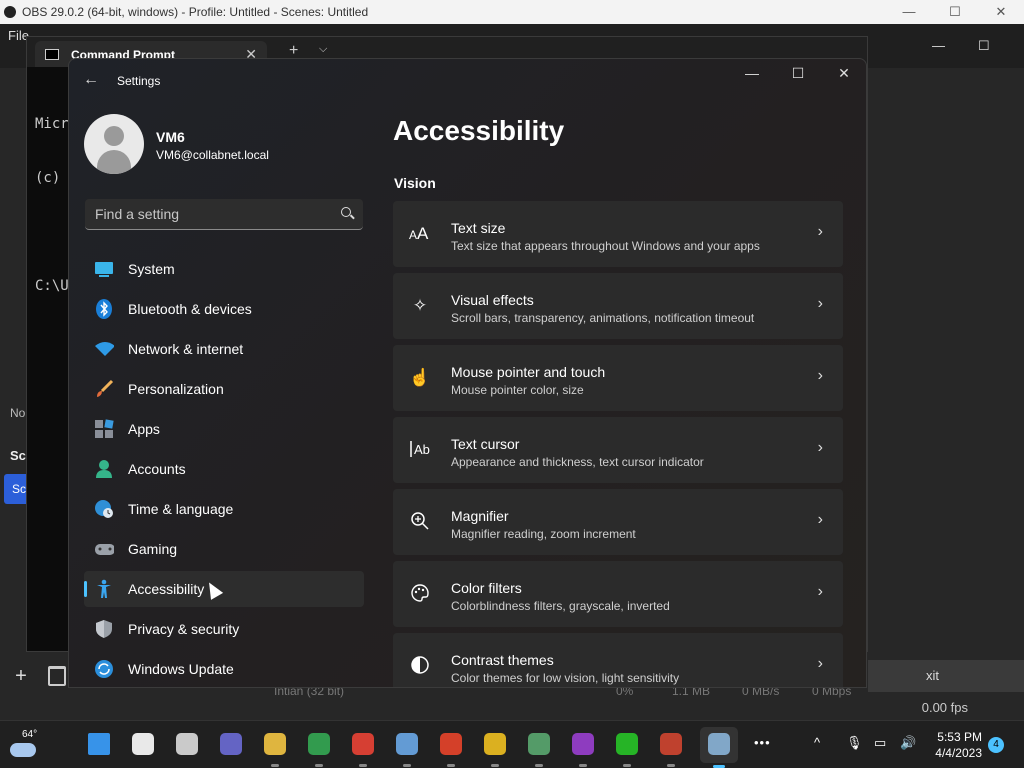  Describe the element at coordinates (176, 389) in the screenshot. I see `sidebar-item-label: Personalization` at that location.